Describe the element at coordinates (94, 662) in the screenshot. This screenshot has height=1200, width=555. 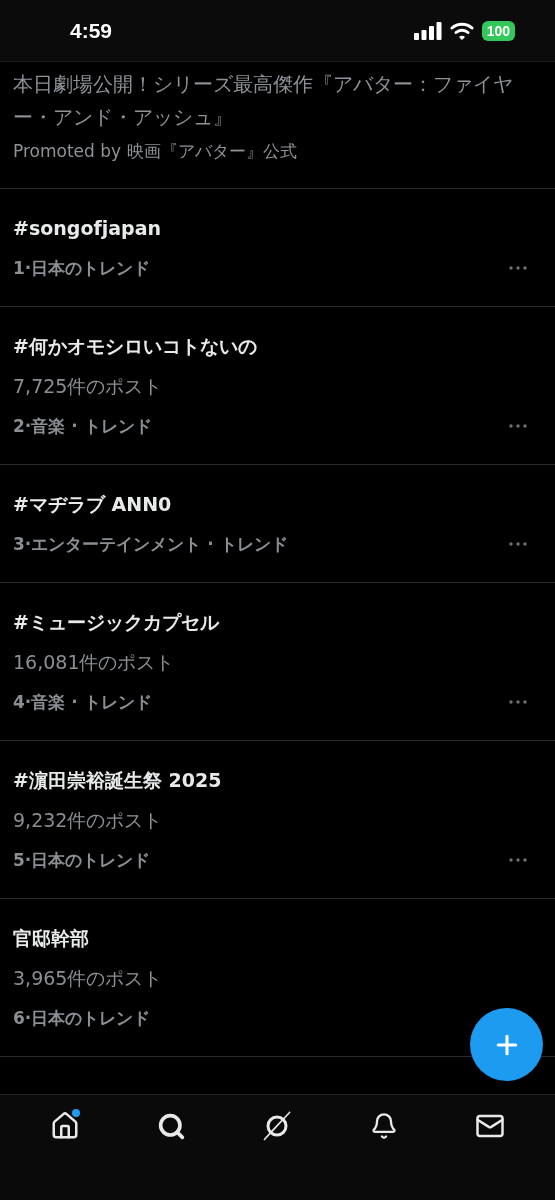
I see `post-count: 16,081件のポスト` at that location.